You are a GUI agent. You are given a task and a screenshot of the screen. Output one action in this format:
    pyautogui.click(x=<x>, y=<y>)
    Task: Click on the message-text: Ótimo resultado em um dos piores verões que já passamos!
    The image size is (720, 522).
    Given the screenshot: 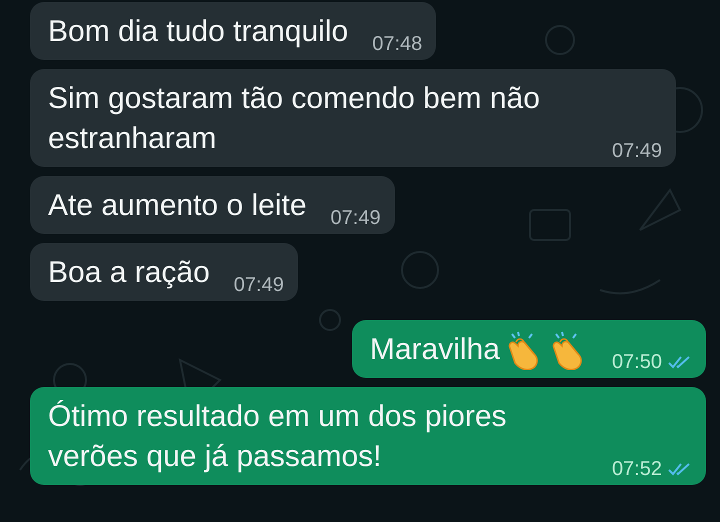 What is the action you would take?
    pyautogui.click(x=278, y=437)
    